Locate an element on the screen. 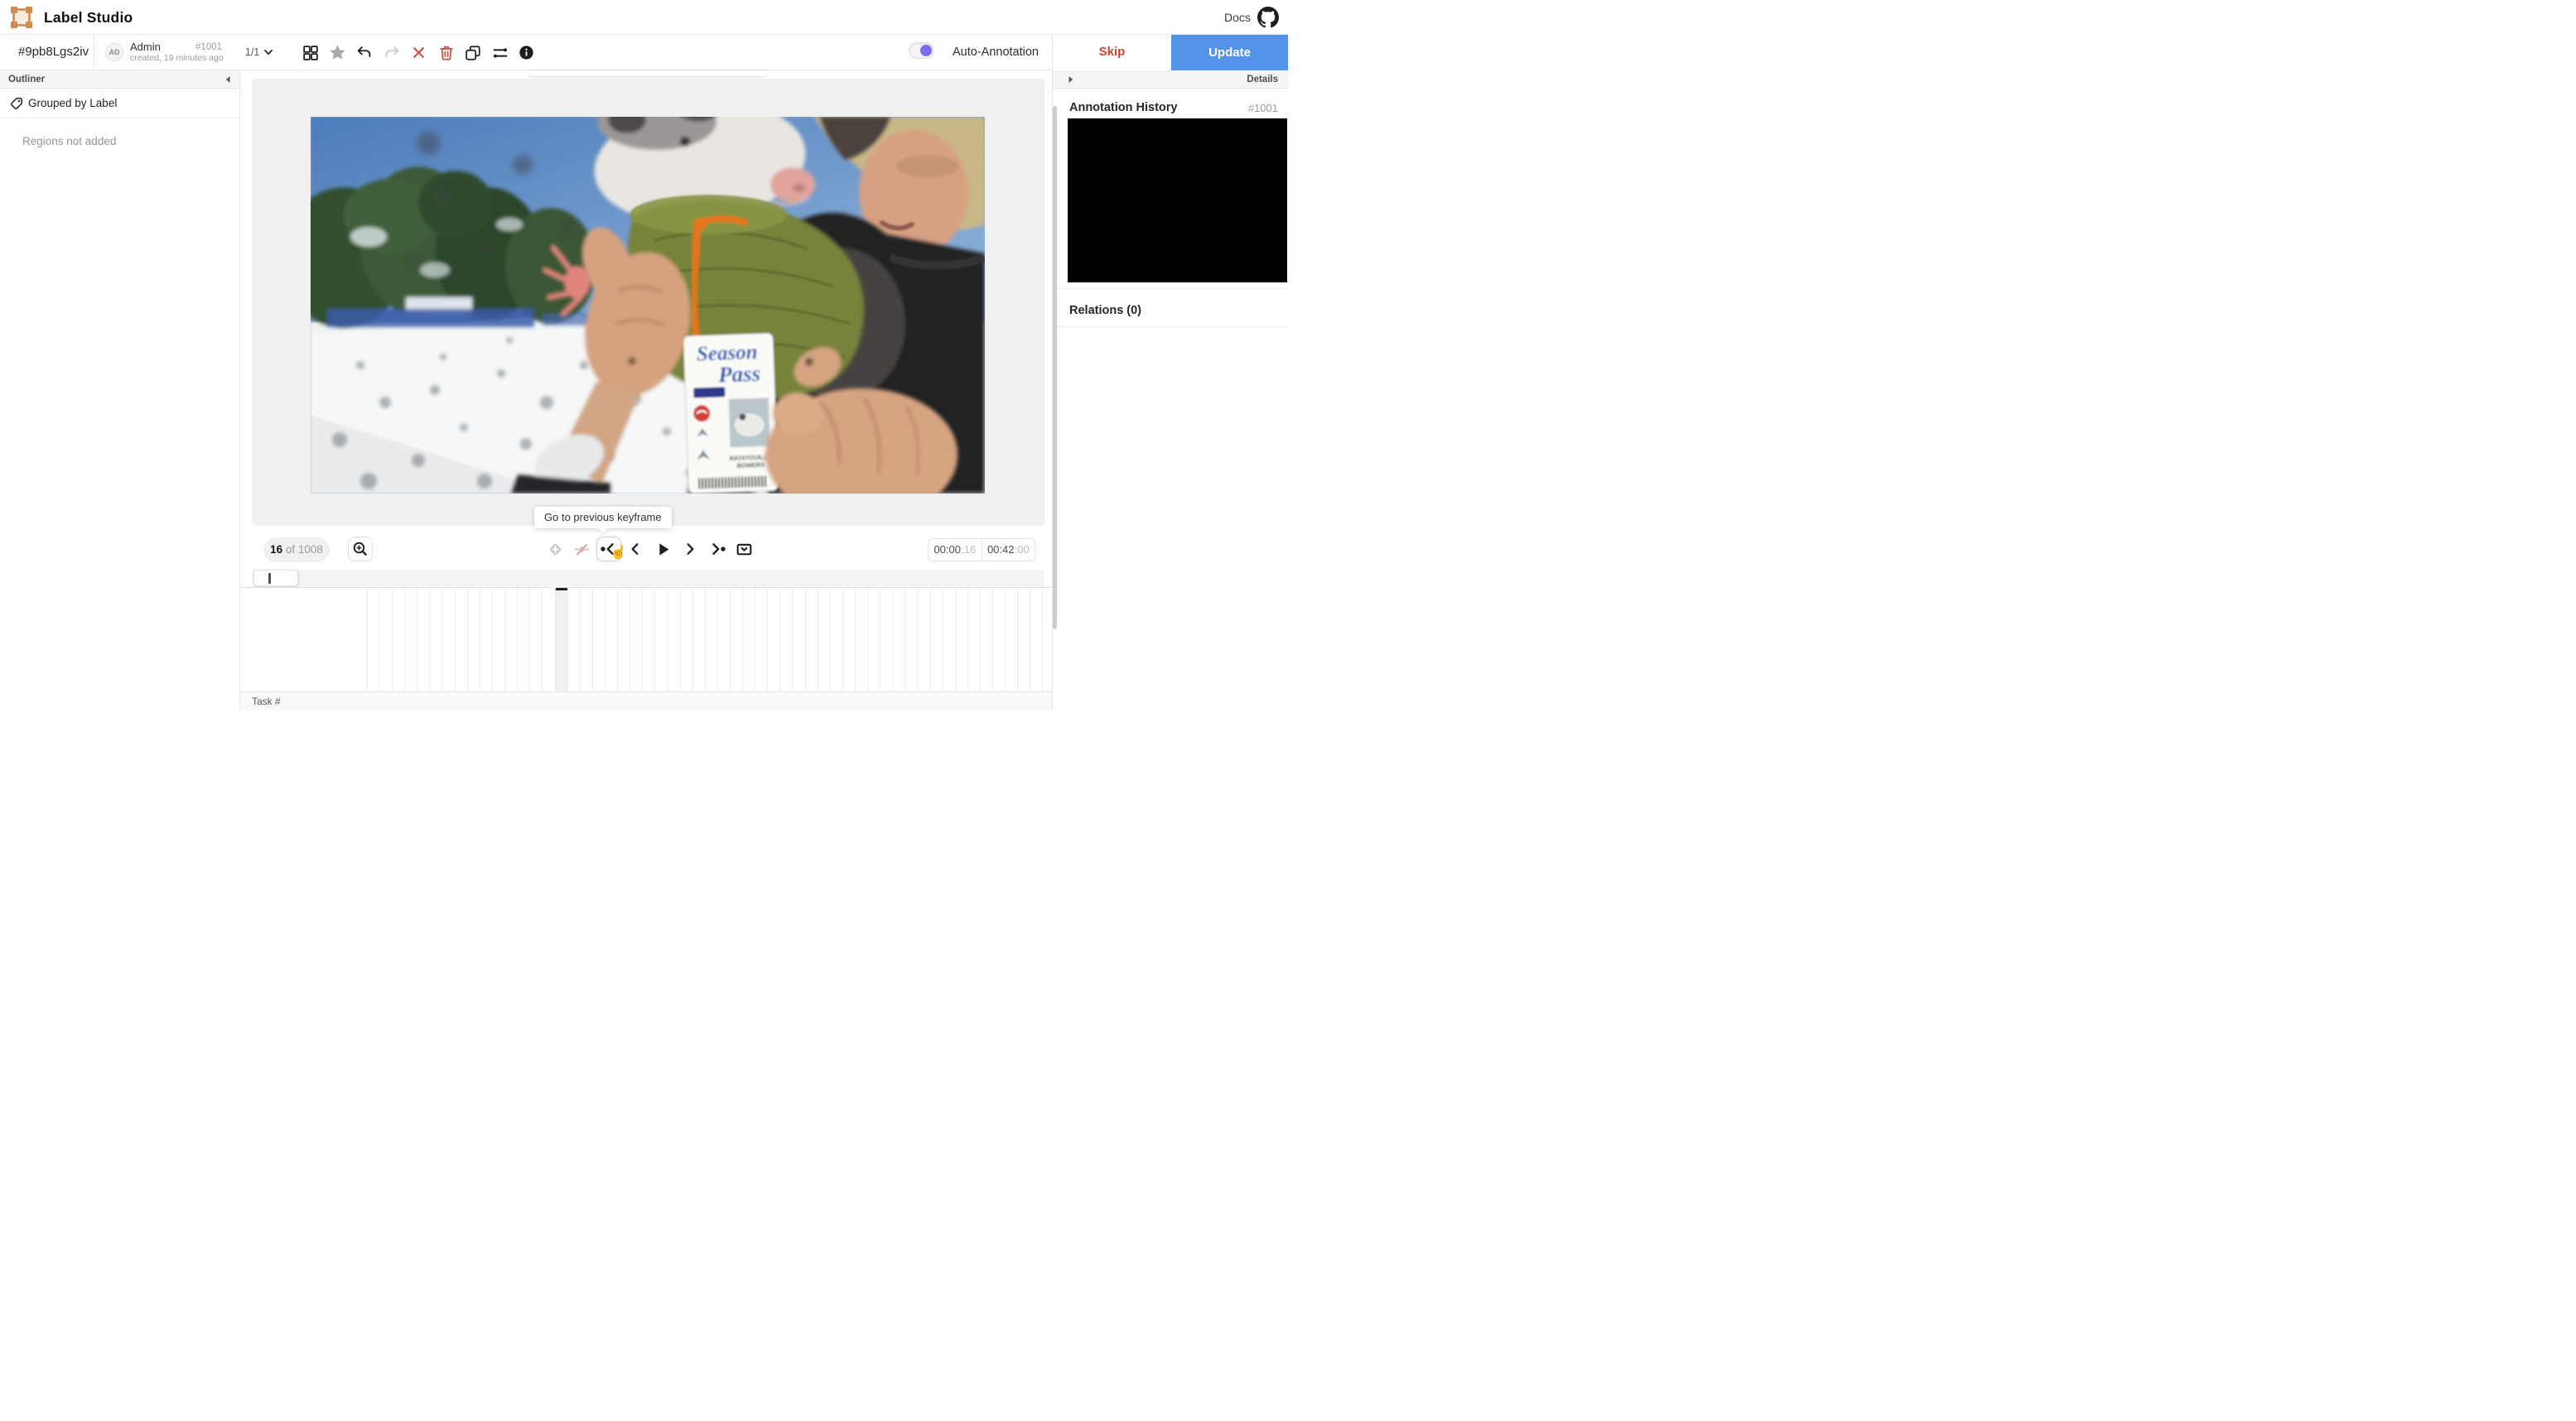 This screenshot has height=1421, width=2576. tag-icon is located at coordinates (16, 103).